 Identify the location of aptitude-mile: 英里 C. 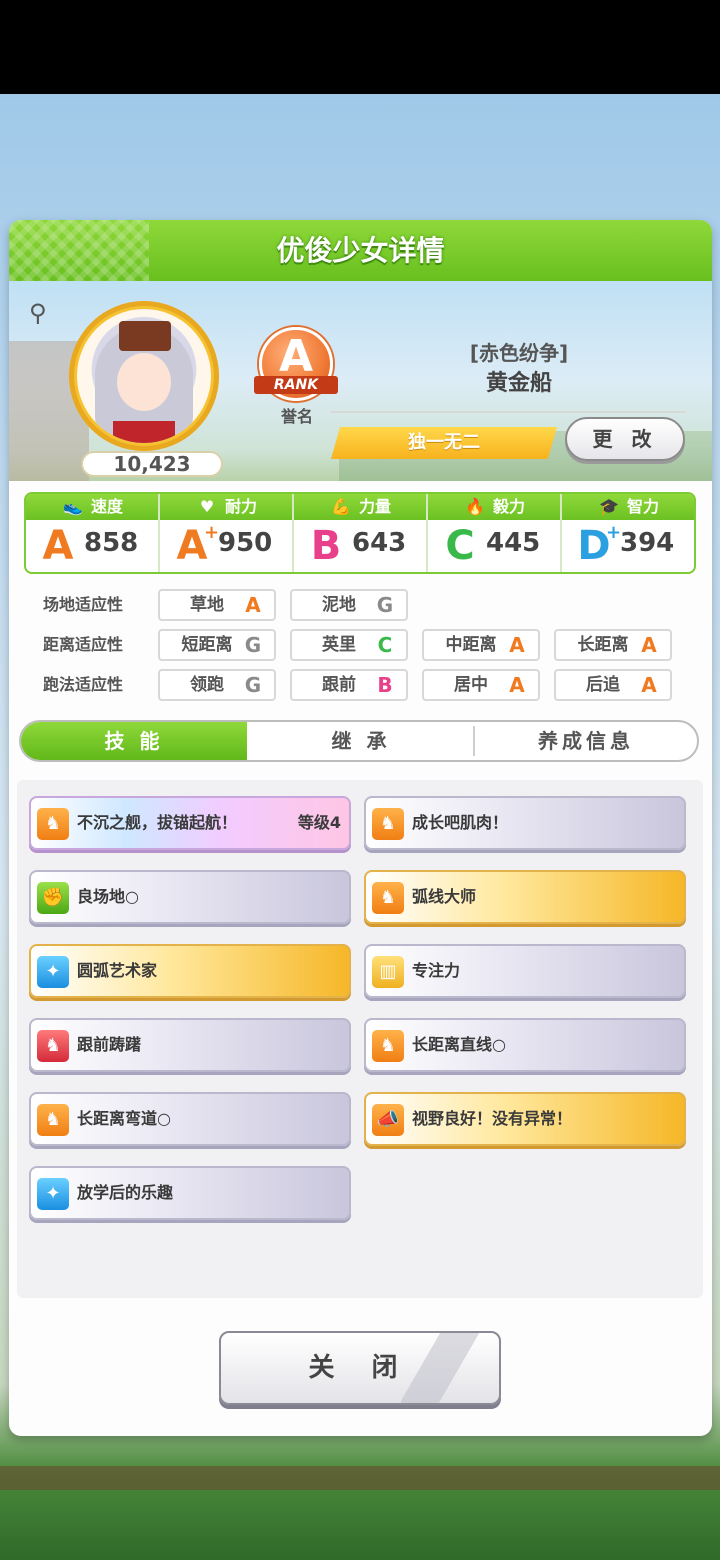
(349, 645).